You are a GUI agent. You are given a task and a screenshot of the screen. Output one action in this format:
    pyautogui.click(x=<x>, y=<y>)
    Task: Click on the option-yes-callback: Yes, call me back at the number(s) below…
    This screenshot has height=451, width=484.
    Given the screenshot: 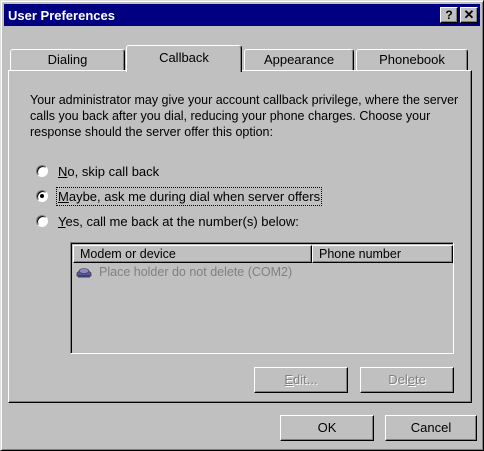 What is the action you would take?
    pyautogui.click(x=167, y=221)
    